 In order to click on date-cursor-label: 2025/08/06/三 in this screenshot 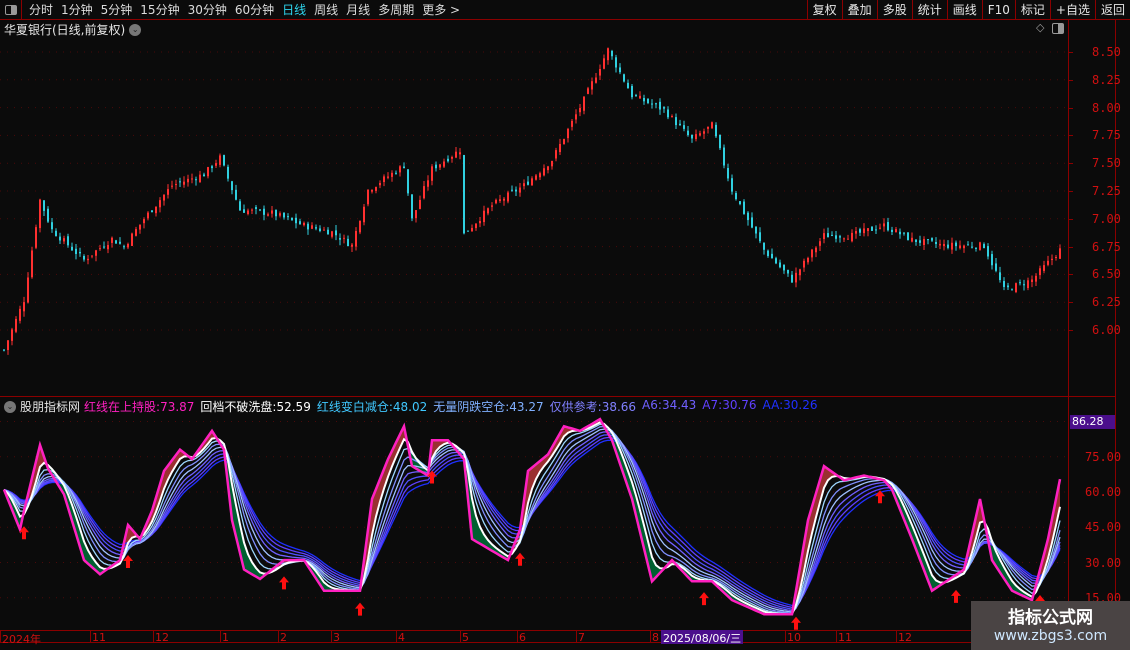, I will do `click(702, 637)`.